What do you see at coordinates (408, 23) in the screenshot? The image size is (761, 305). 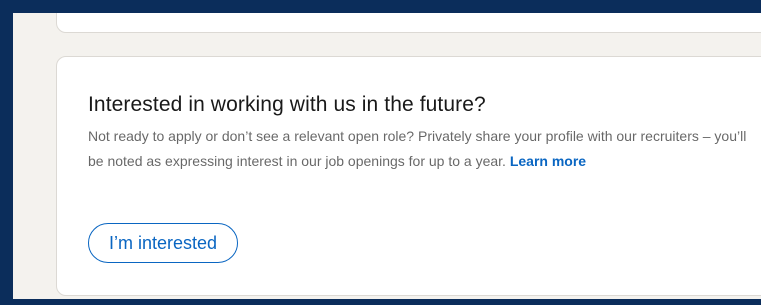 I see `previous-section-card` at bounding box center [408, 23].